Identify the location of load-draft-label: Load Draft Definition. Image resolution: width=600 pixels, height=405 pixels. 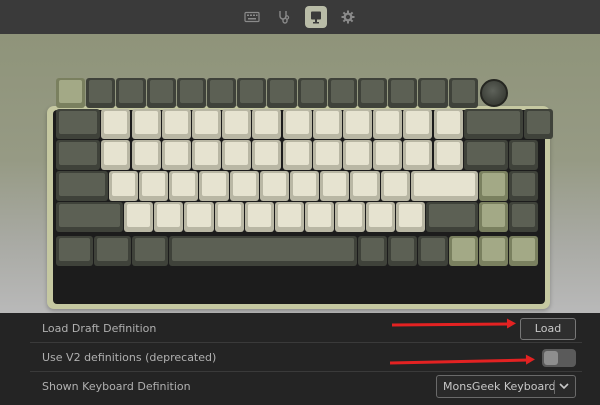
(99, 328).